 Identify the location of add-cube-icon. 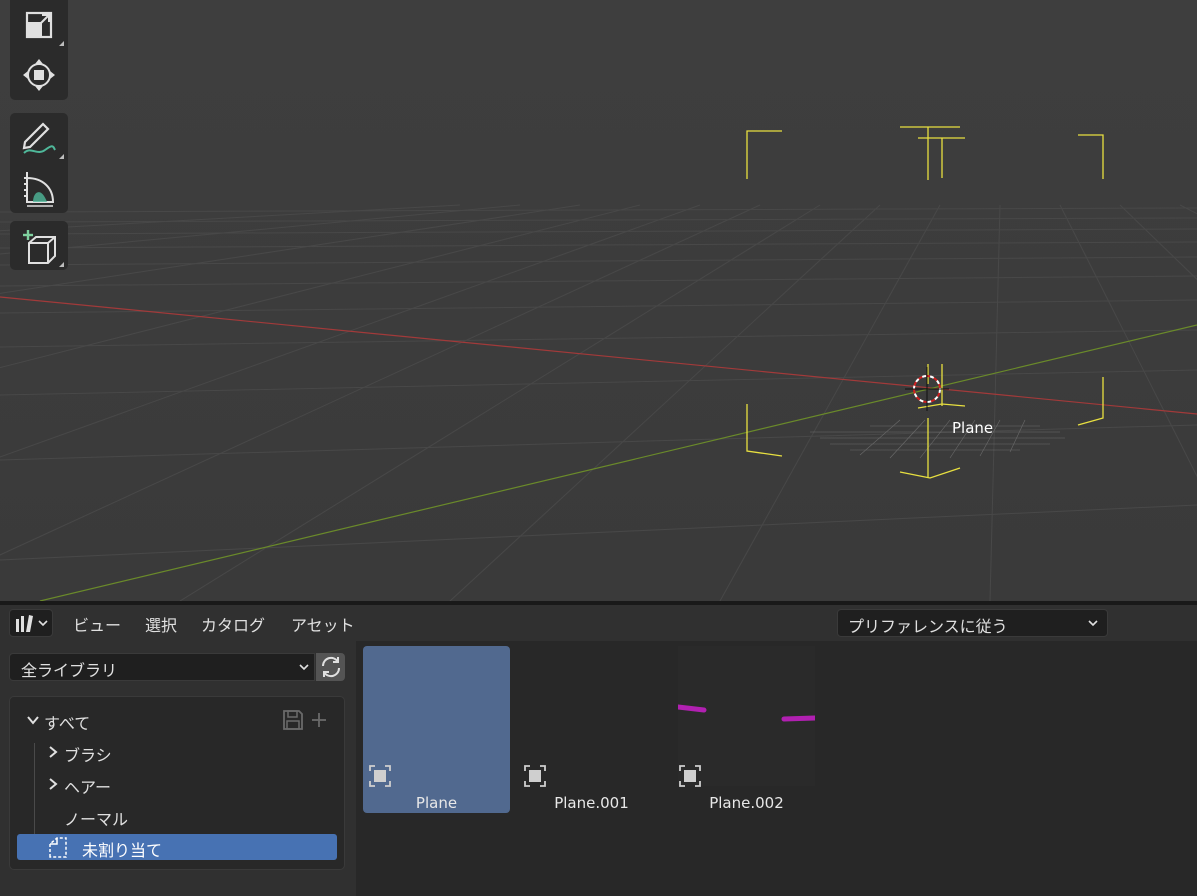
(39, 247).